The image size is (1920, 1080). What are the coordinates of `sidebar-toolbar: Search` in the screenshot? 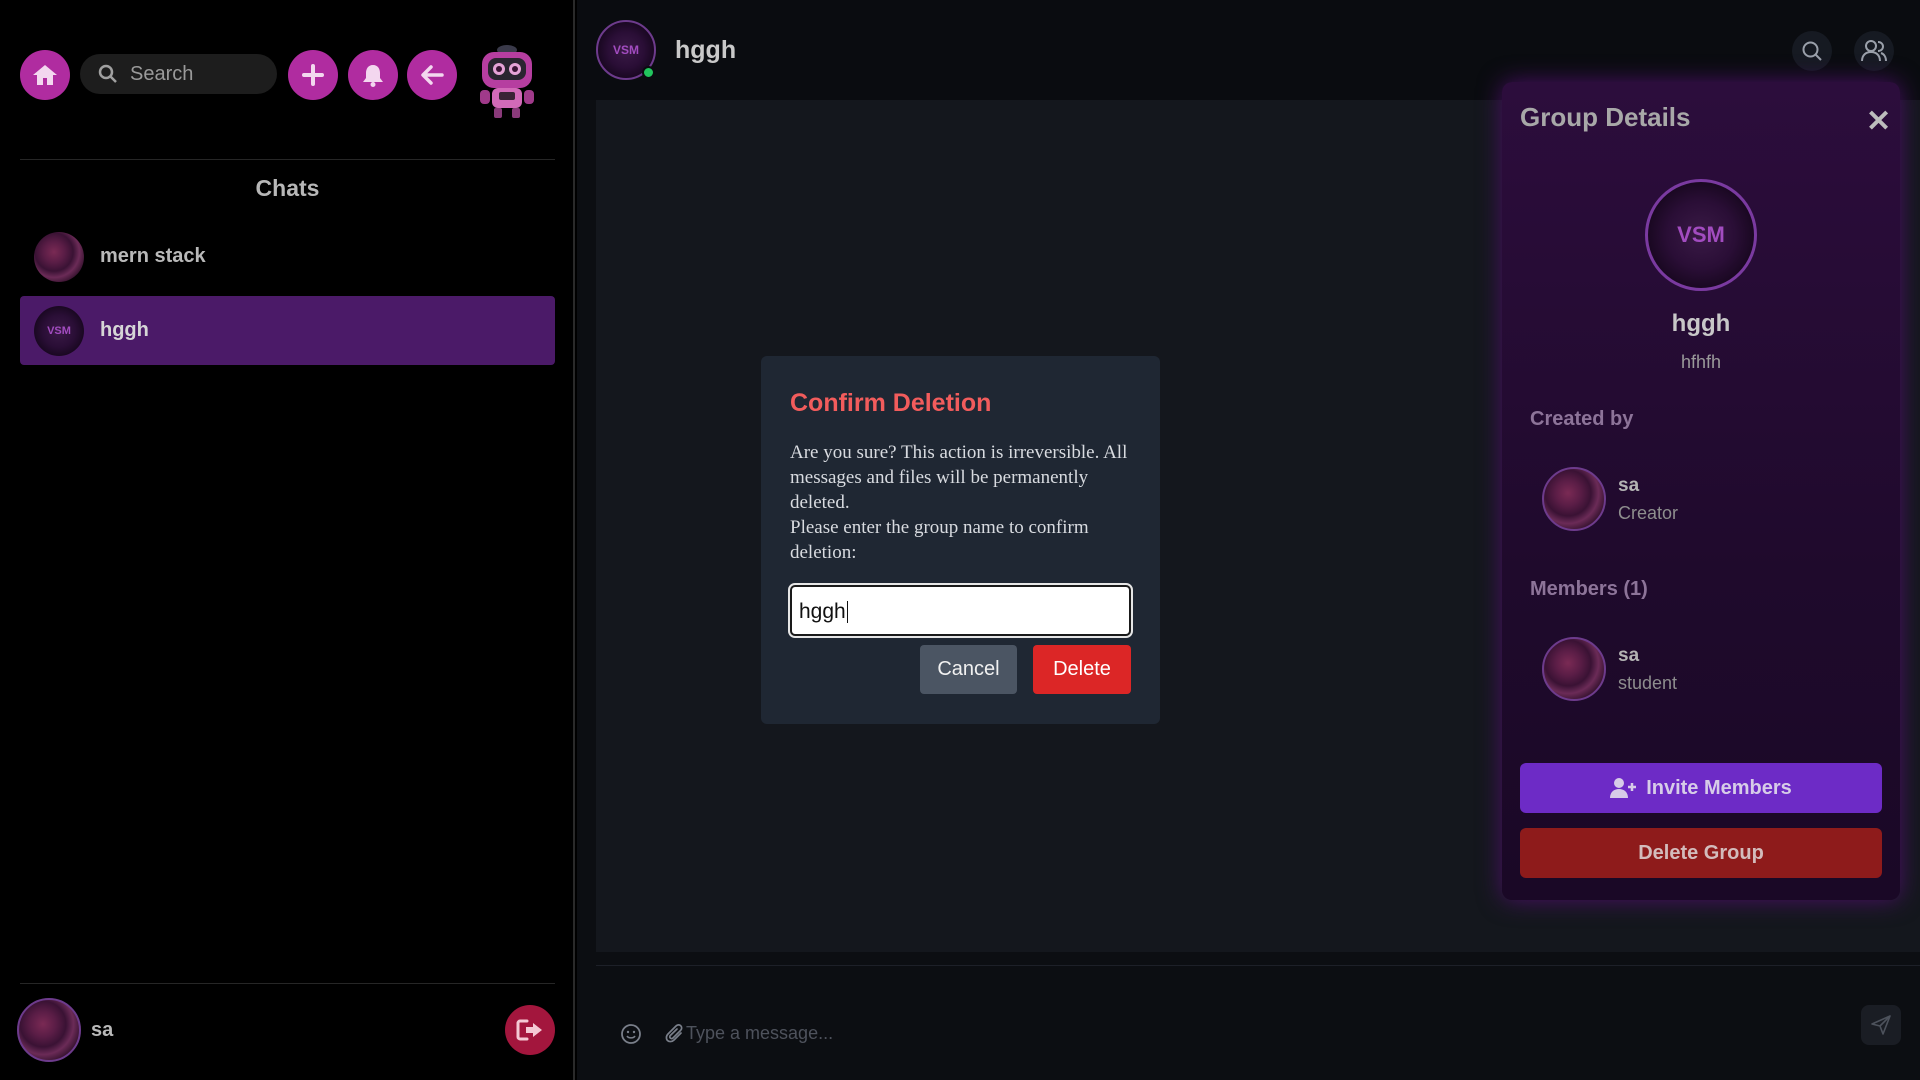 It's located at (290, 81).